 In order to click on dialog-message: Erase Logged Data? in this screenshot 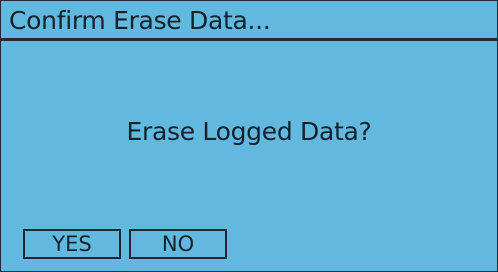, I will do `click(249, 131)`.